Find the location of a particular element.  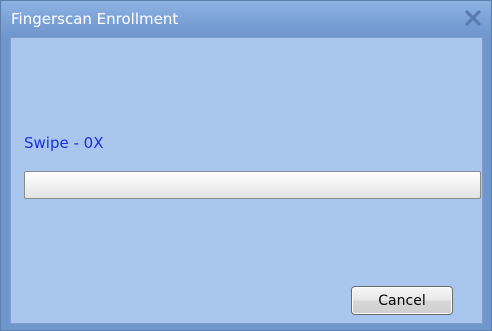

title-bar: Fingerscan Enrollment is located at coordinates (246, 19).